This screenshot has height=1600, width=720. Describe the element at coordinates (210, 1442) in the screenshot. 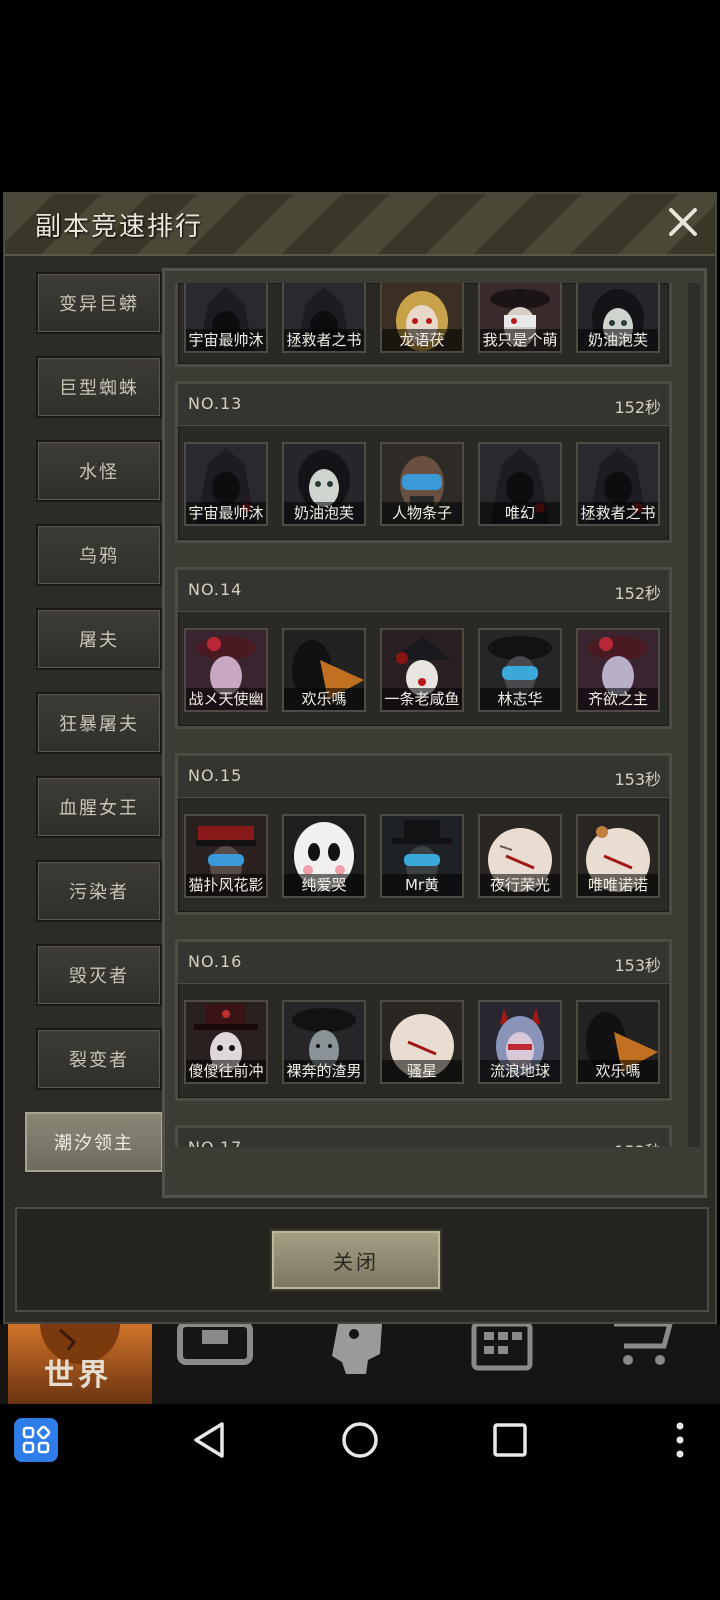

I see `back-icon` at that location.